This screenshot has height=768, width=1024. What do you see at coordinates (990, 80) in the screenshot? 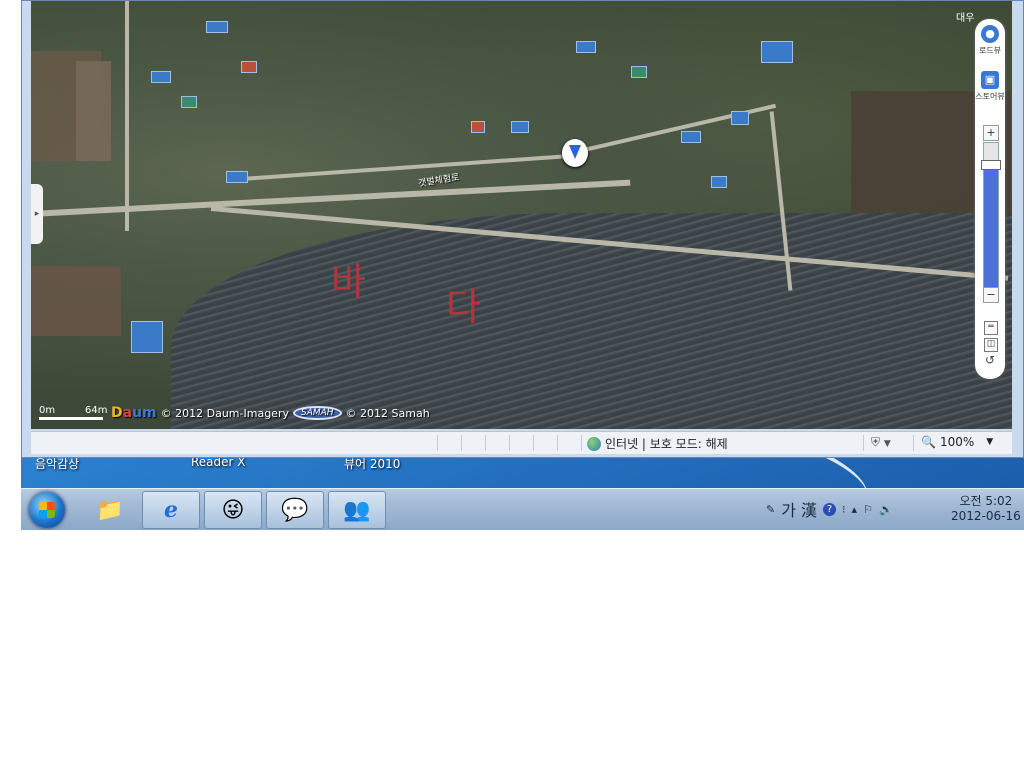
I see `storeview-icon: ▣` at bounding box center [990, 80].